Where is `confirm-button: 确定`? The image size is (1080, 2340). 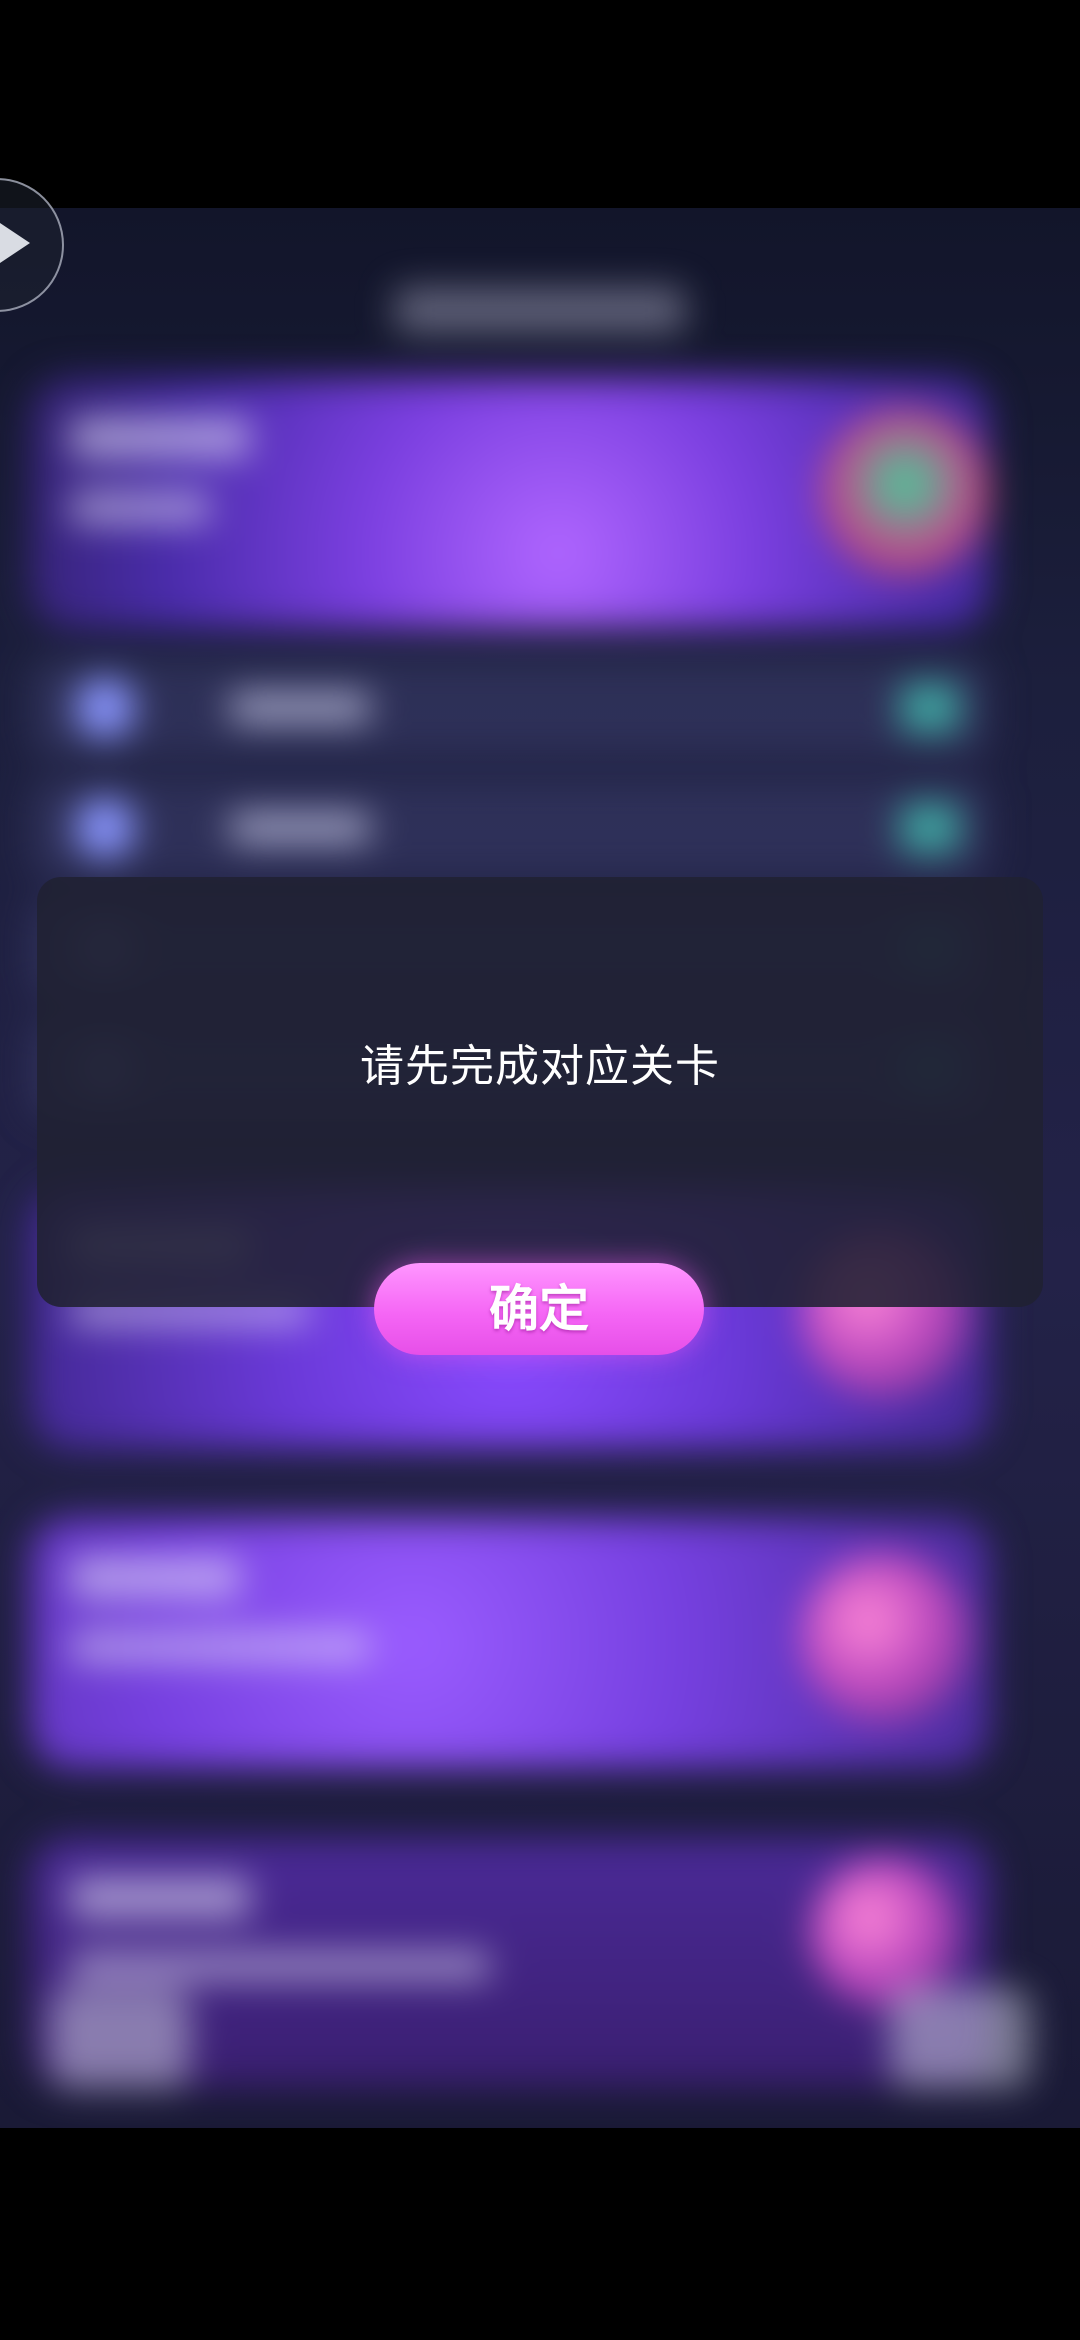 confirm-button: 确定 is located at coordinates (539, 1309).